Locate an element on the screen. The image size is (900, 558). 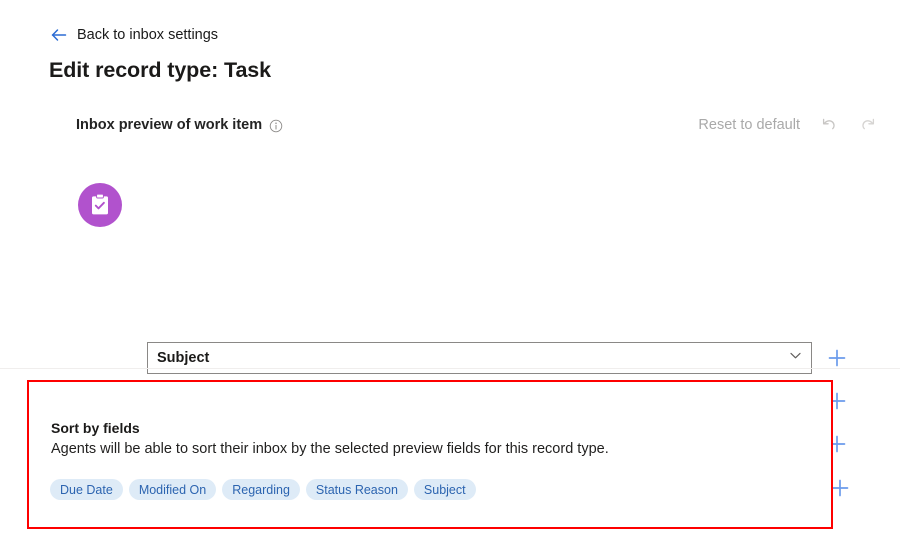
sort-field-chip: Subject is located at coordinates (444, 489).